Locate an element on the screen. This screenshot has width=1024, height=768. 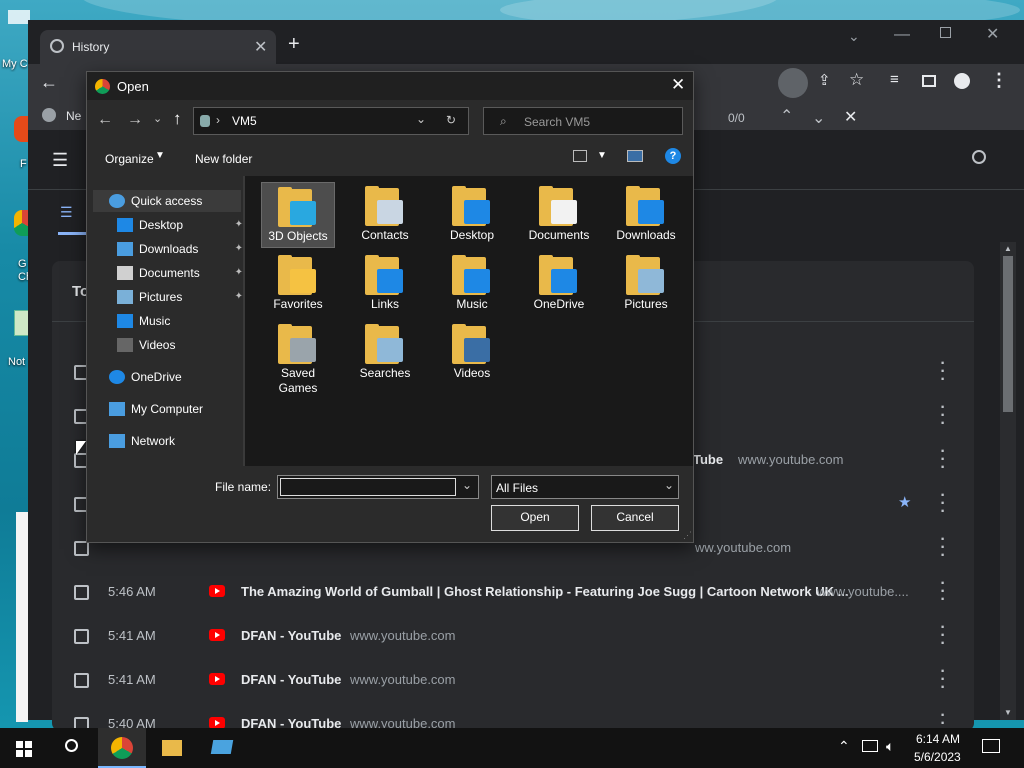
media-icon: ≡ is located at coordinates (894, 79).